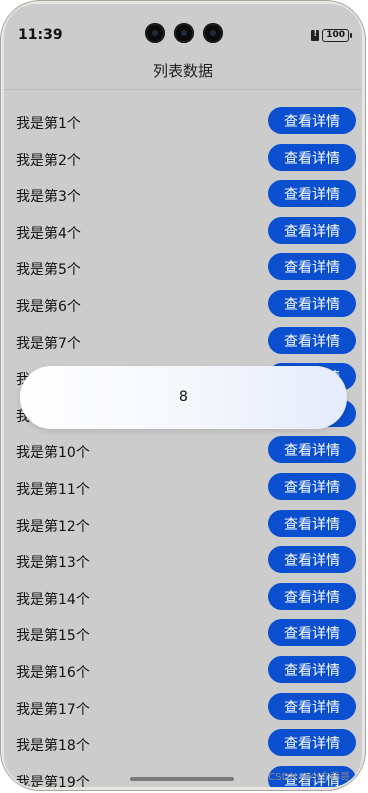 The image size is (368, 793). Describe the element at coordinates (183, 526) in the screenshot. I see `list-item: 我是第12个 查看详情` at that location.